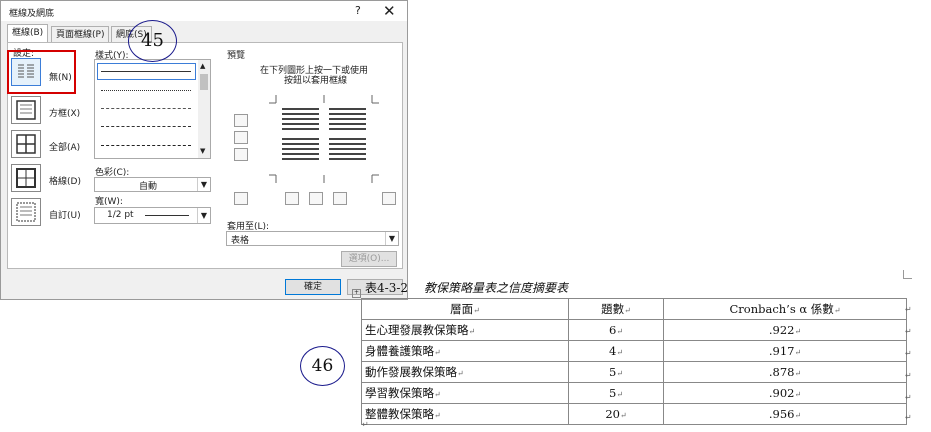  Describe the element at coordinates (324, 140) in the screenshot. I see `border-preview-diagram` at that location.